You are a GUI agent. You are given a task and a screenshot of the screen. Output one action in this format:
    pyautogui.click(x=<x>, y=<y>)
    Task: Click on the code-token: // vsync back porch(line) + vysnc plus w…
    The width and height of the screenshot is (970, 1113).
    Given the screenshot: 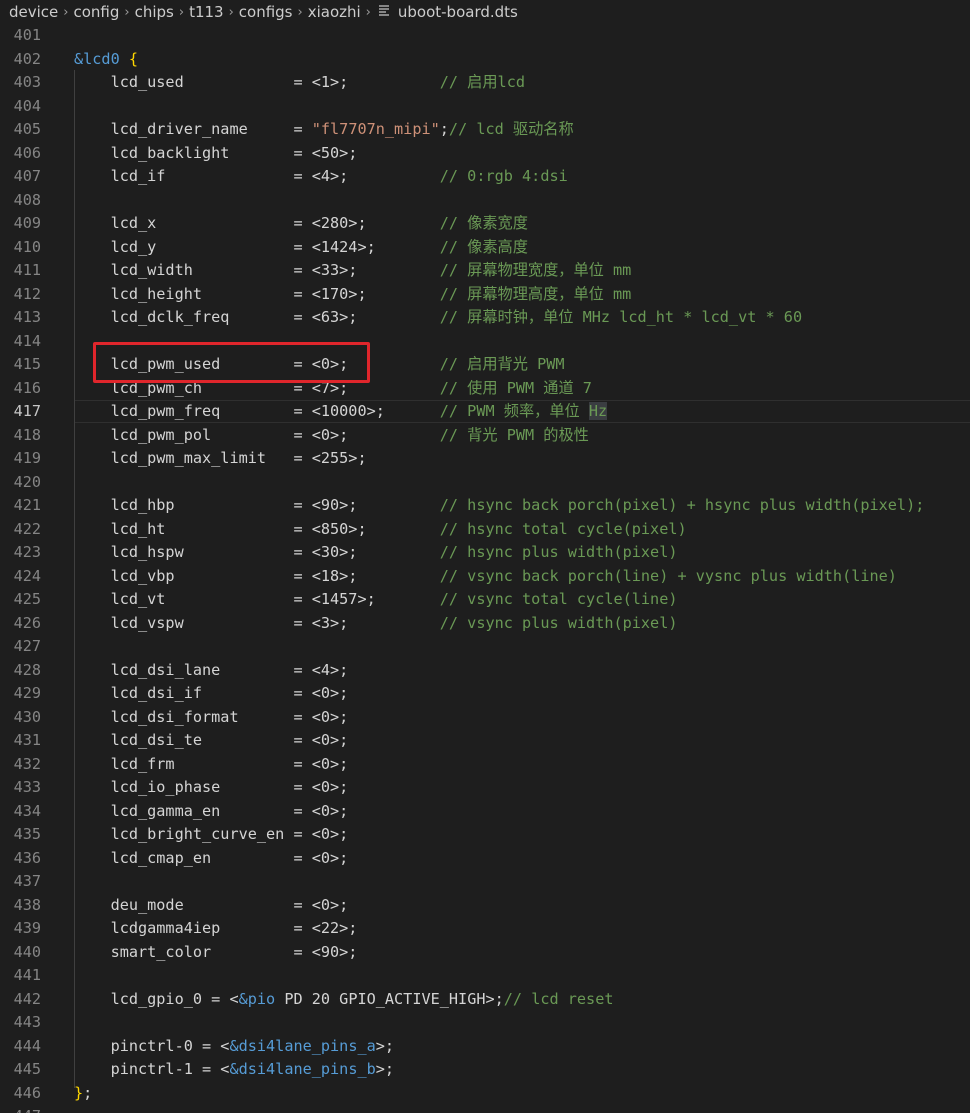 What is the action you would take?
    pyautogui.click(x=668, y=575)
    